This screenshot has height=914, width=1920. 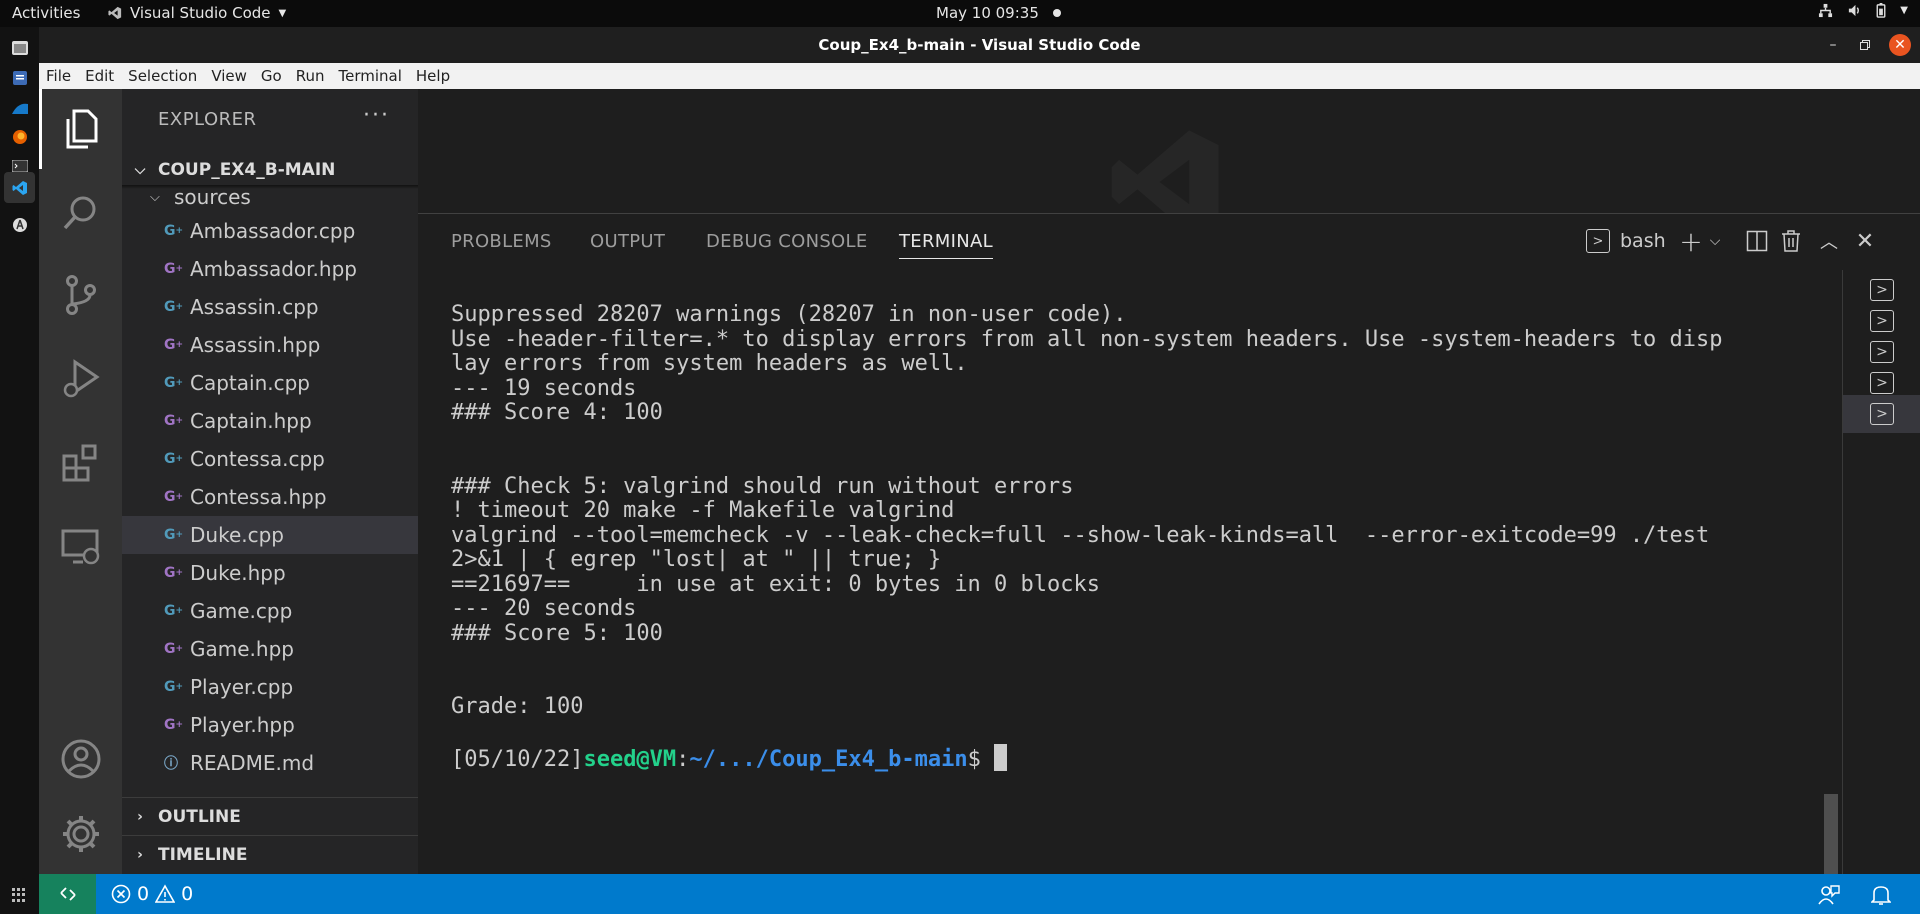 What do you see at coordinates (1865, 241) in the screenshot?
I see `close-panel-button: ✕` at bounding box center [1865, 241].